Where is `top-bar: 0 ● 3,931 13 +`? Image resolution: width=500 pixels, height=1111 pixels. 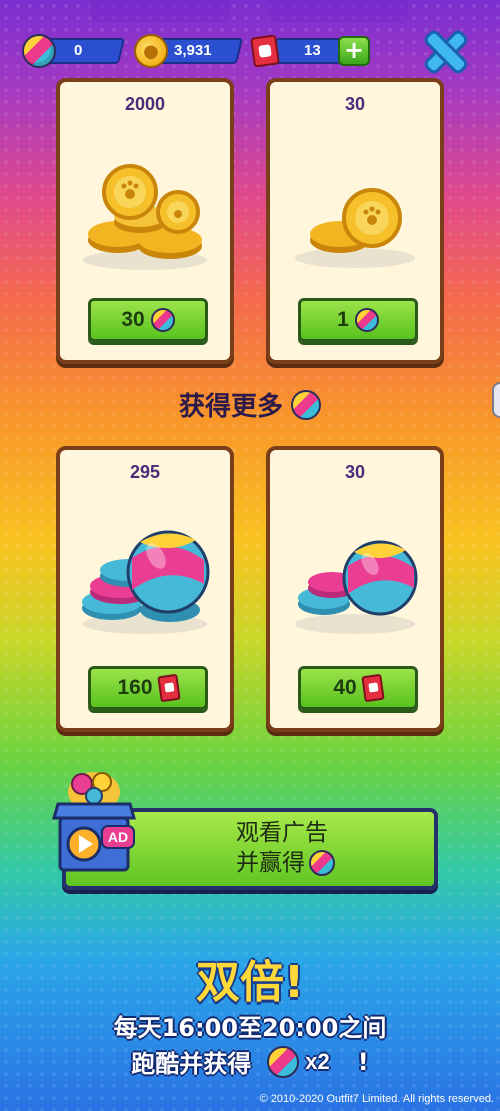
top-bar: 0 ● 3,931 13 + is located at coordinates (250, 40).